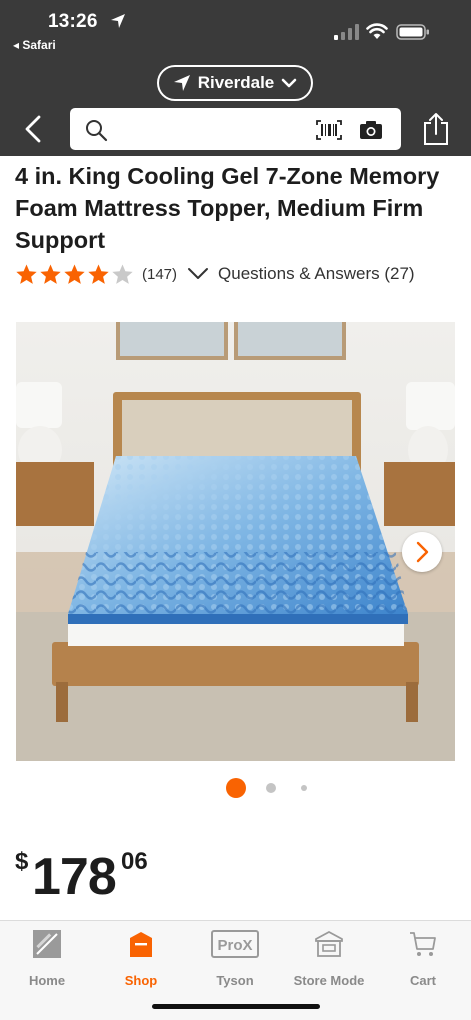 This screenshot has width=471, height=1020. I want to click on search-icon, so click(97, 131).